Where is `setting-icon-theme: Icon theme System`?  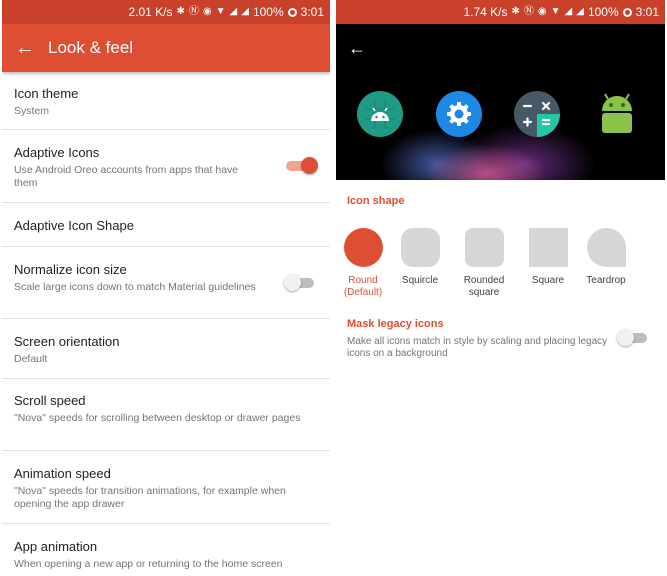 setting-icon-theme: Icon theme System is located at coordinates (166, 101).